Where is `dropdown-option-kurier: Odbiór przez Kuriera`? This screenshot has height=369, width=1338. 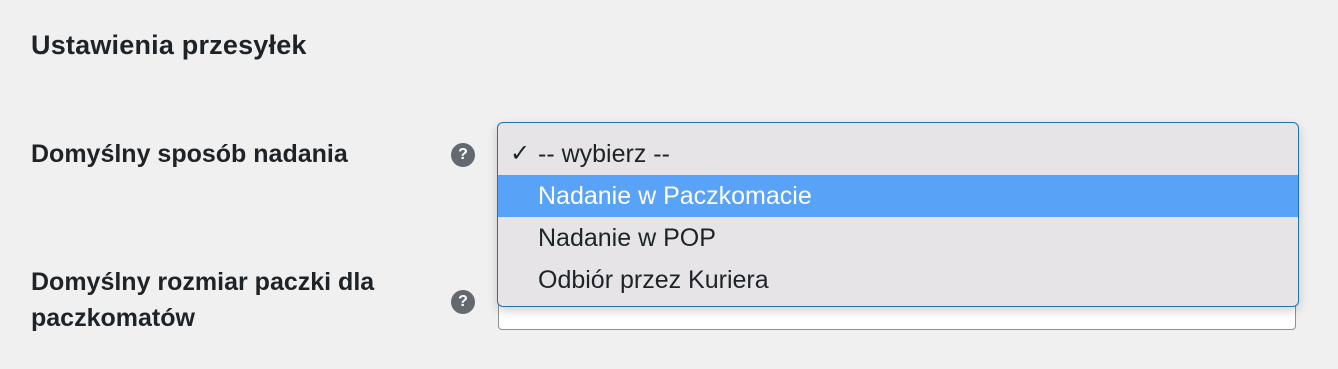 dropdown-option-kurier: Odbiór przez Kuriera is located at coordinates (898, 280).